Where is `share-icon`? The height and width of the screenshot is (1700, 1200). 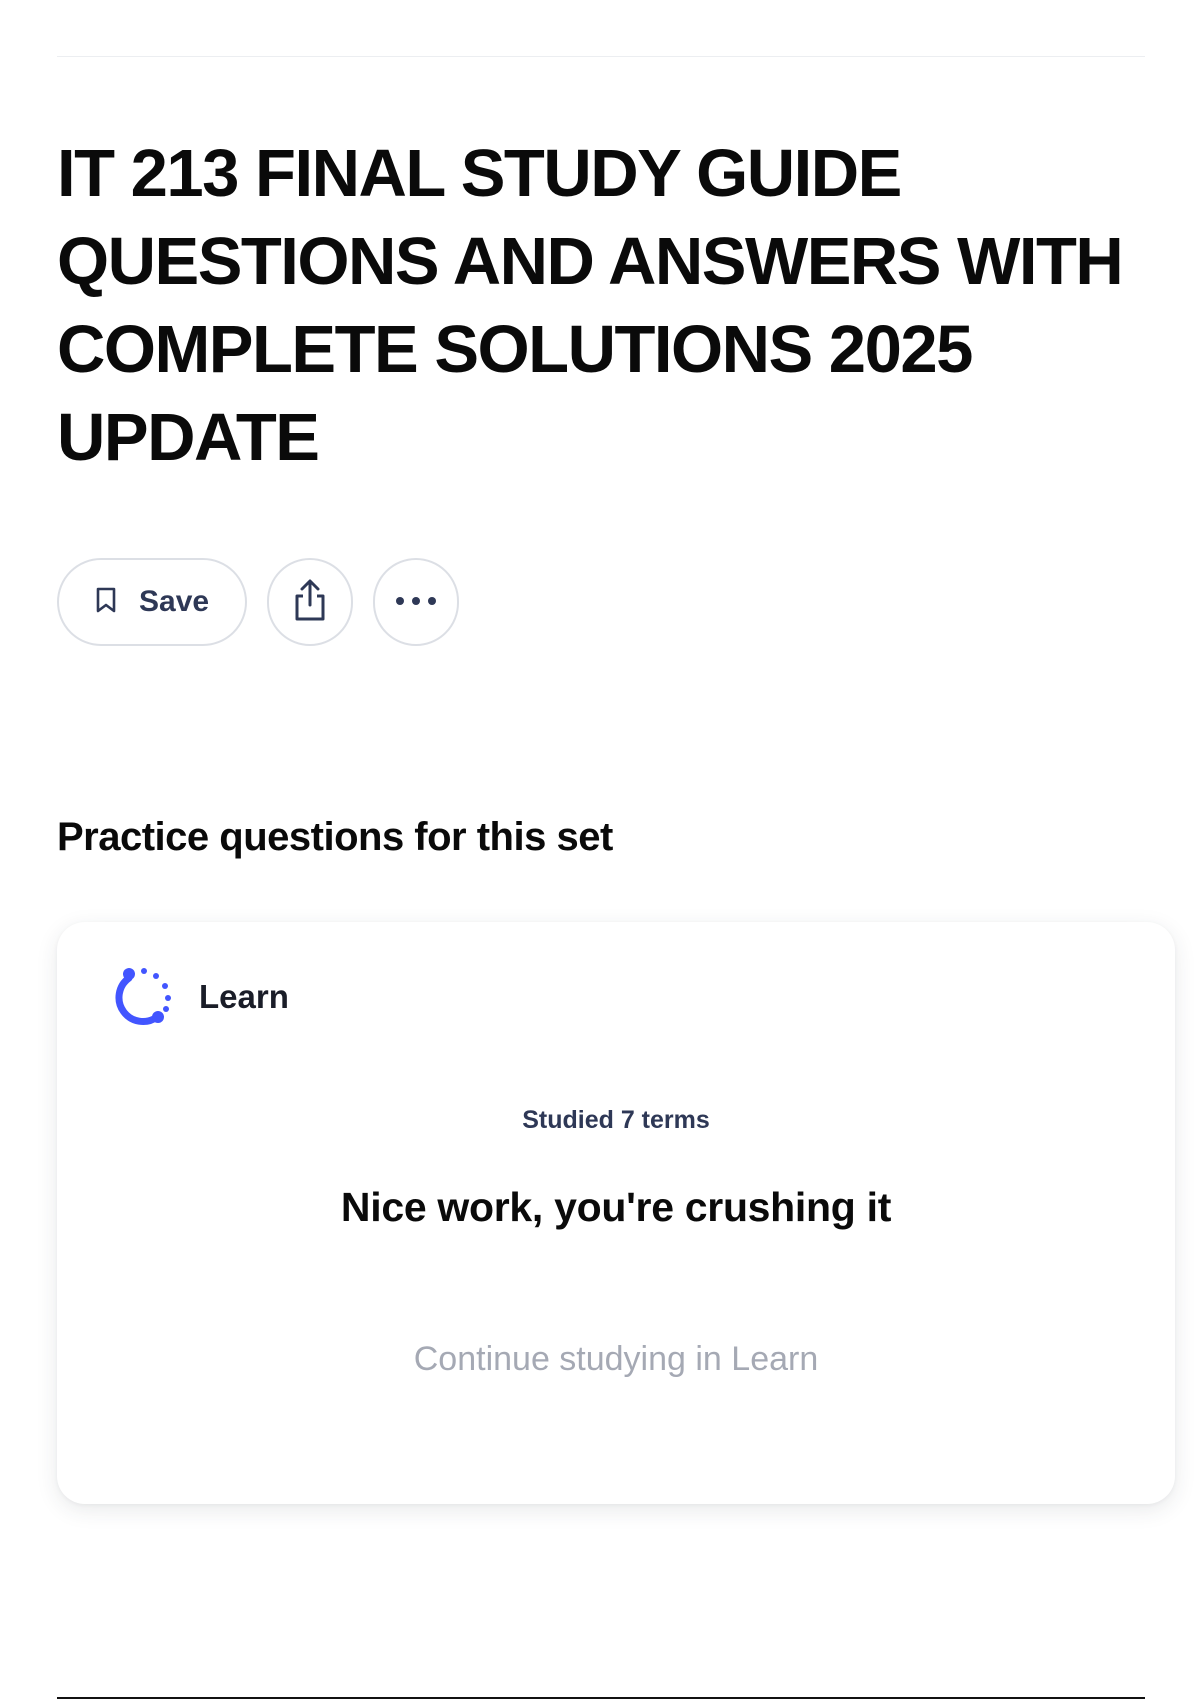
share-icon is located at coordinates (310, 602).